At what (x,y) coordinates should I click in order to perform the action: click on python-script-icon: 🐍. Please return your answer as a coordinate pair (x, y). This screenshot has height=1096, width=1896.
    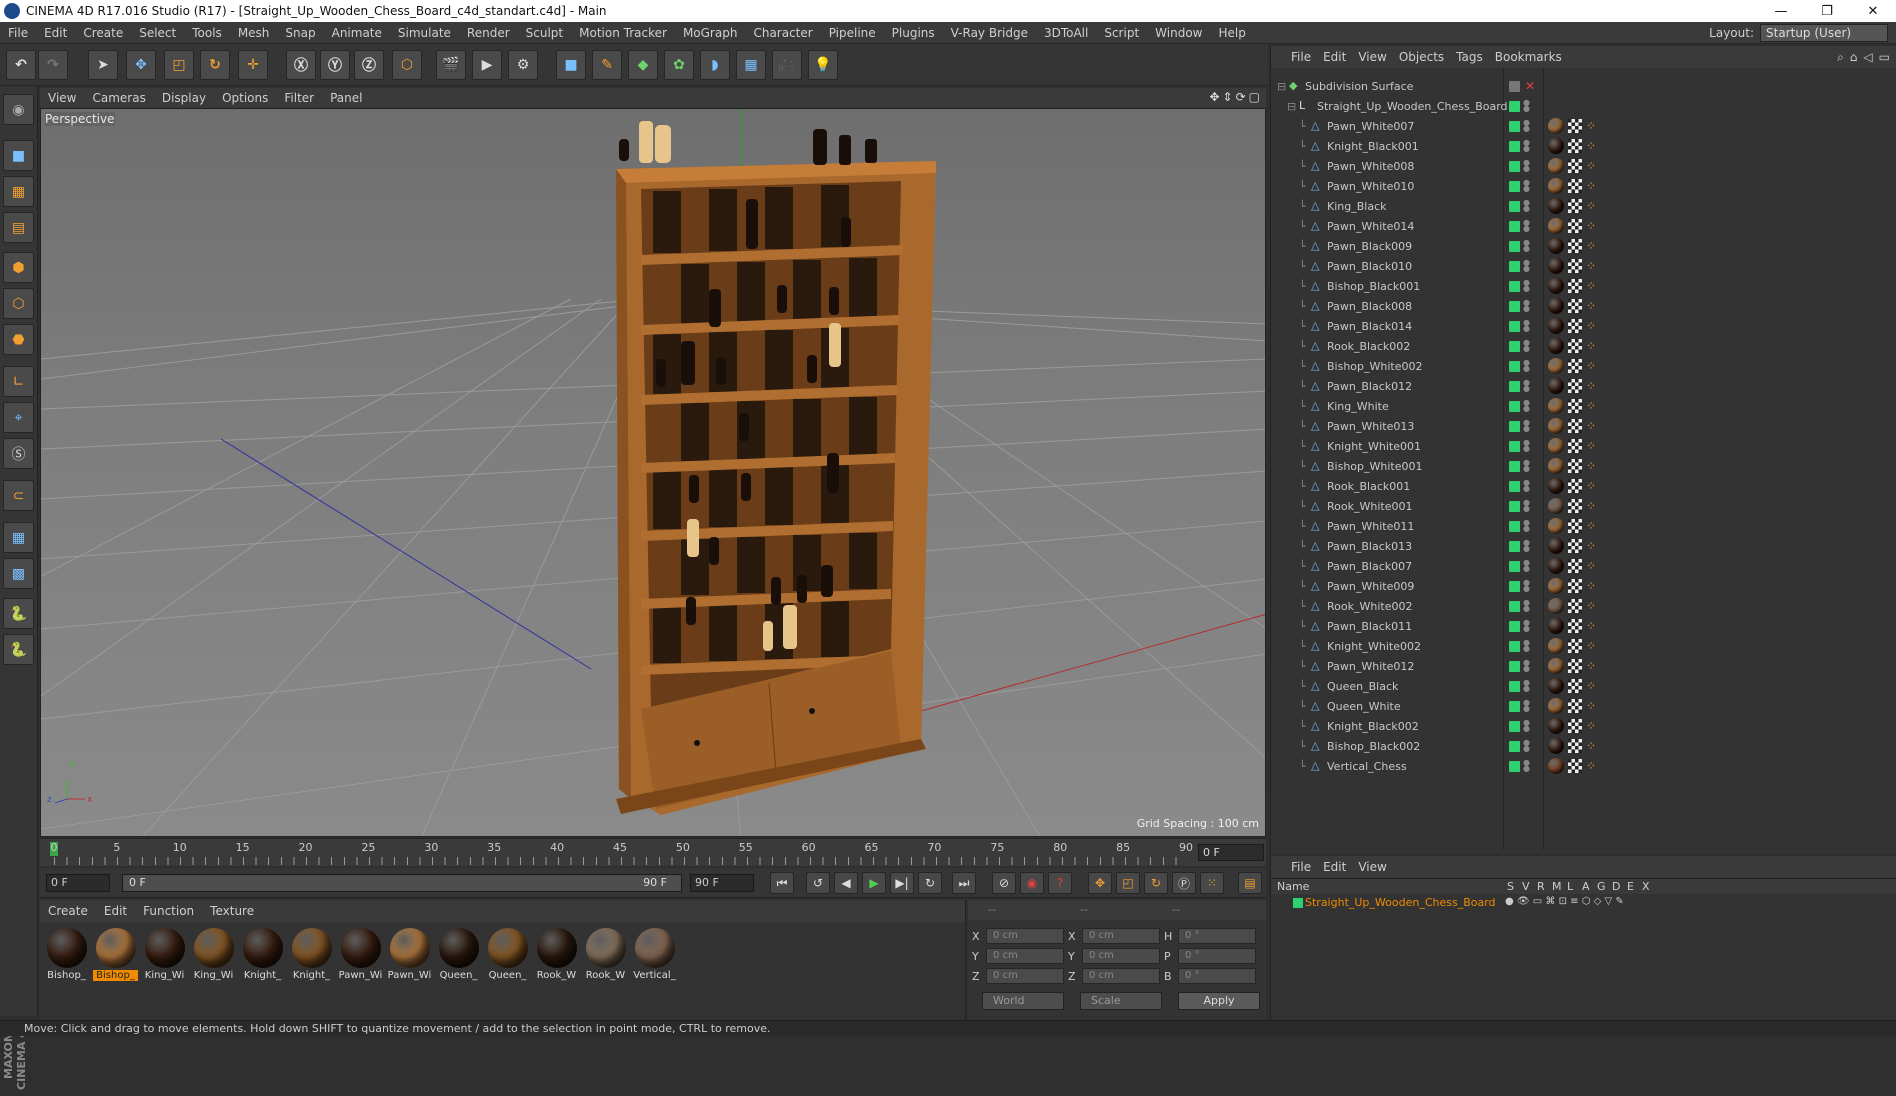
    Looking at the image, I should click on (18, 649).